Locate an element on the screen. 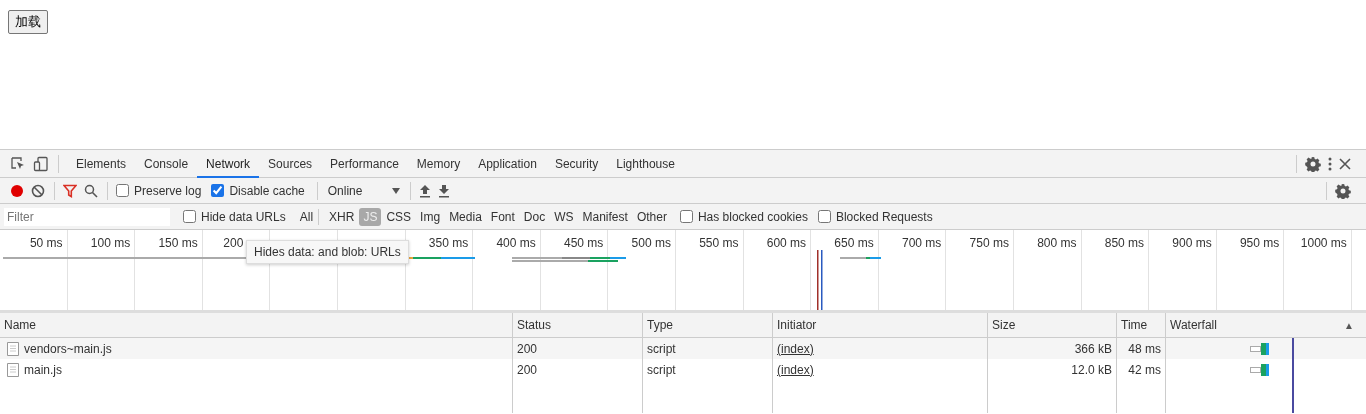  checkbox-label: Hide data URLs is located at coordinates (243, 216).